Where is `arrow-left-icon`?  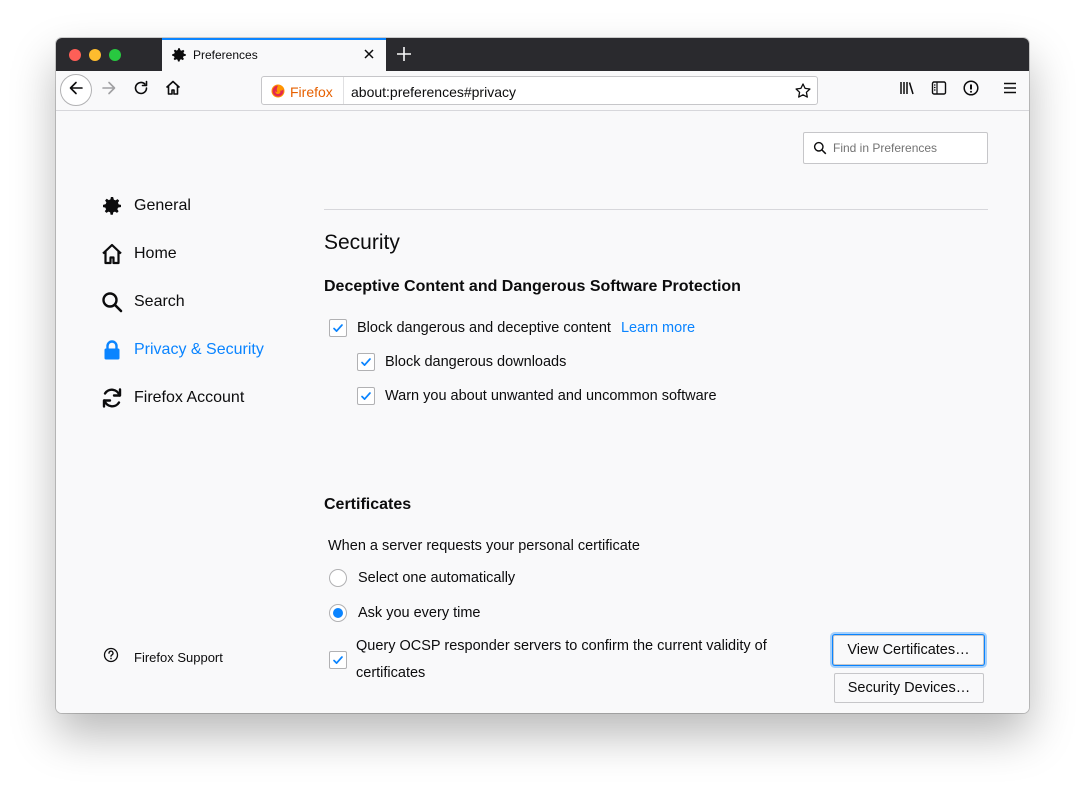
arrow-left-icon is located at coordinates (76, 90).